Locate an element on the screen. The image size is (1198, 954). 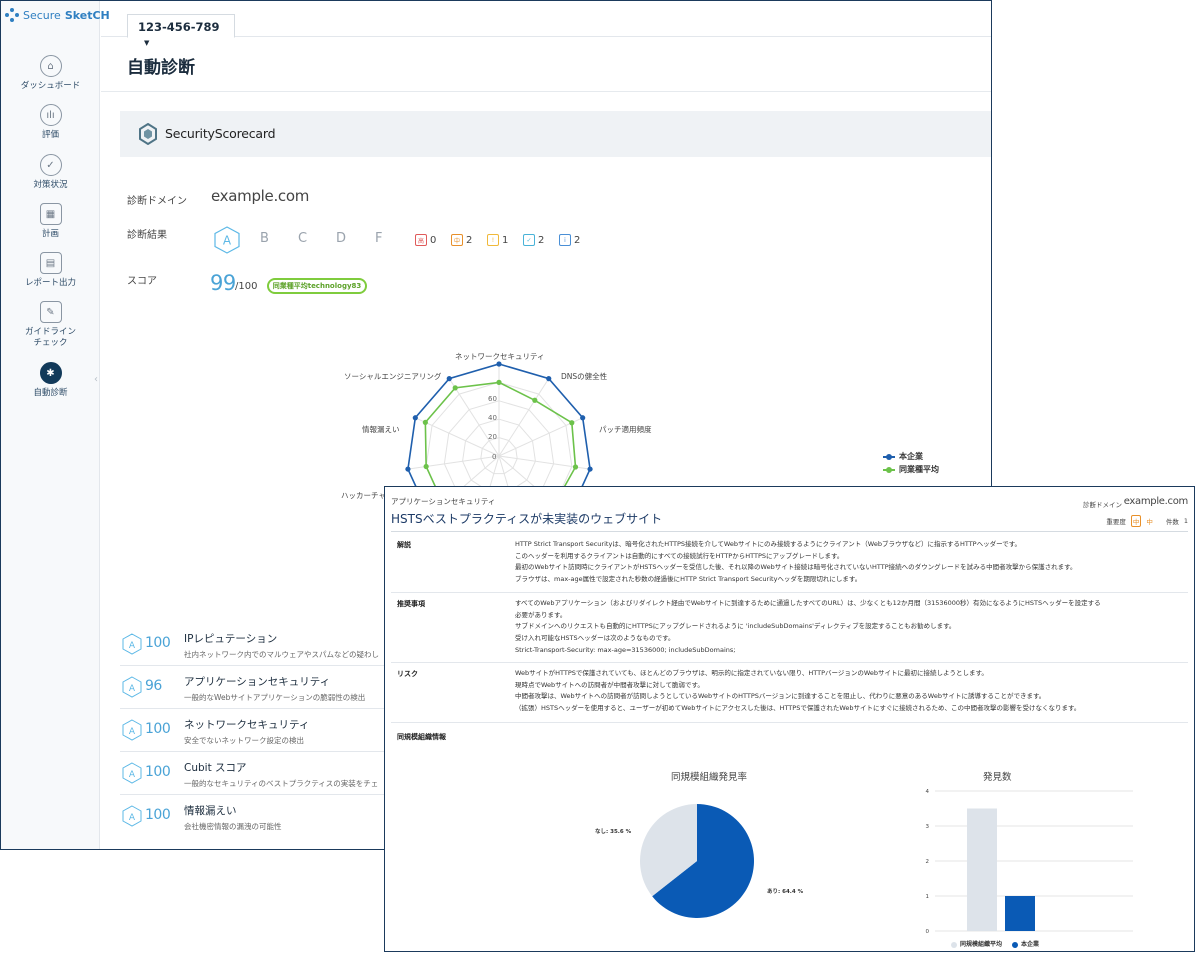
bar-chart-icon: ılı is located at coordinates (50, 115).